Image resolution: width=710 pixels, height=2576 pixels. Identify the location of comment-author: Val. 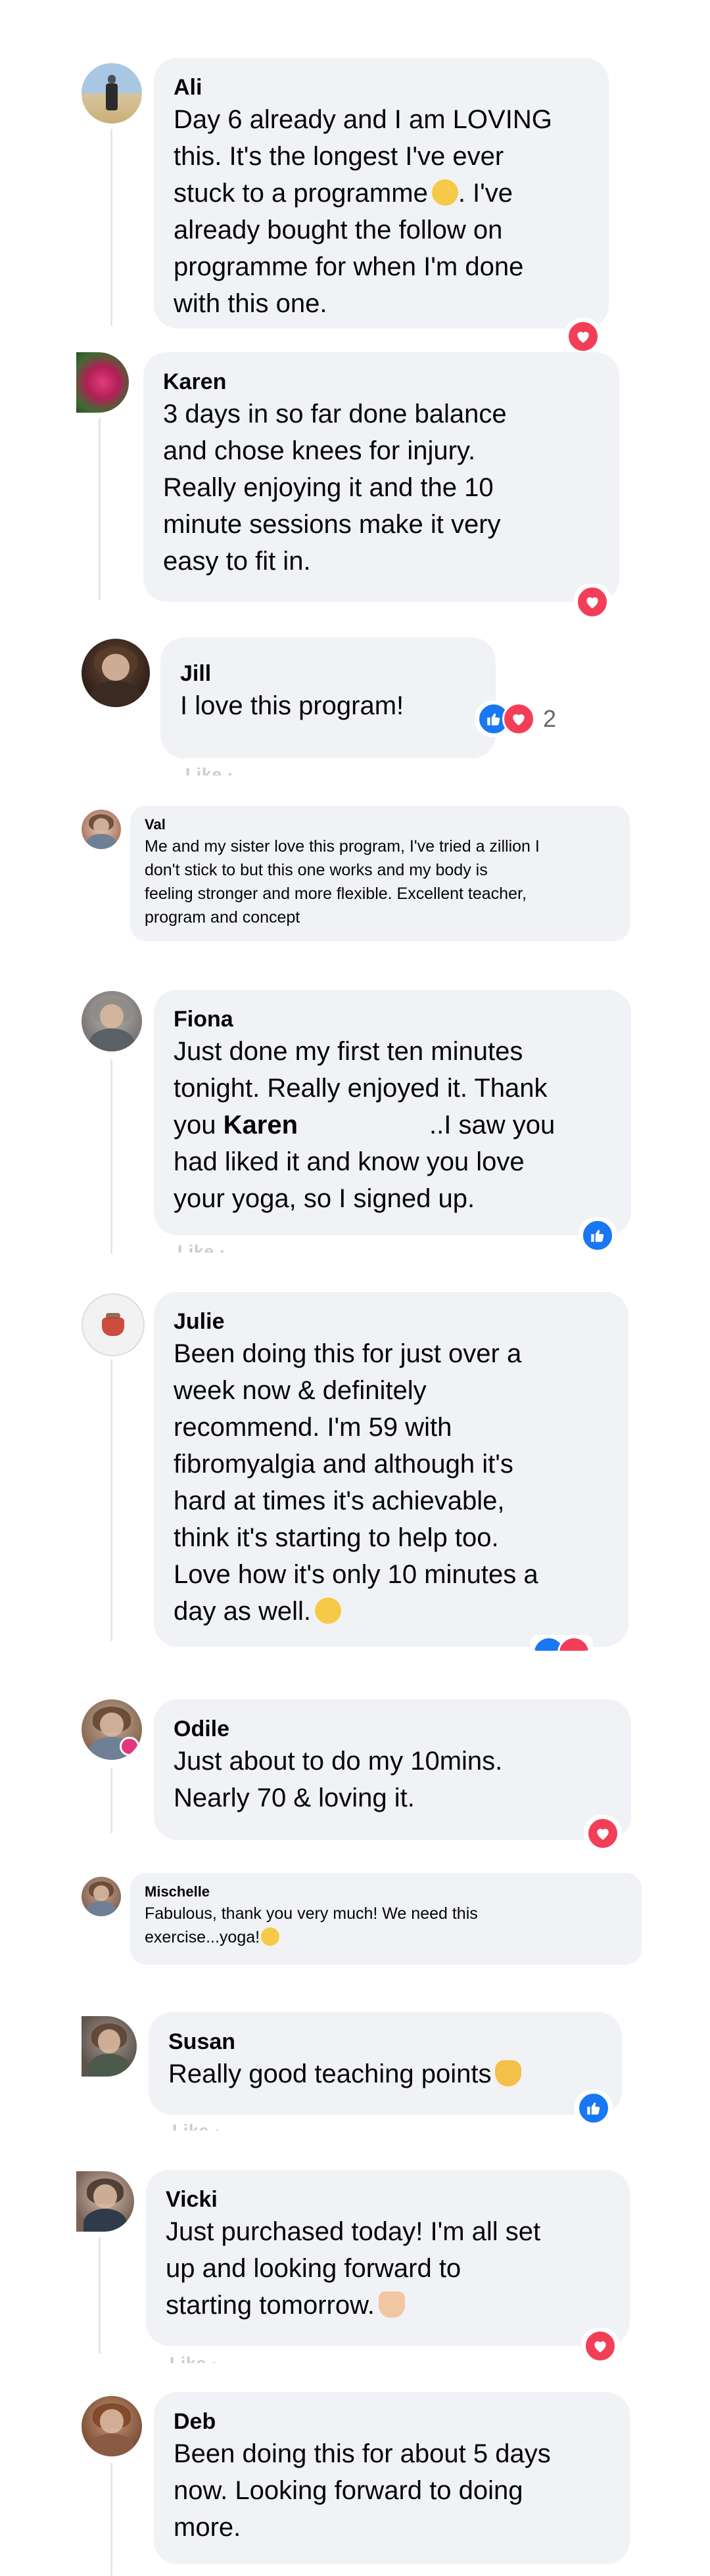
(380, 825).